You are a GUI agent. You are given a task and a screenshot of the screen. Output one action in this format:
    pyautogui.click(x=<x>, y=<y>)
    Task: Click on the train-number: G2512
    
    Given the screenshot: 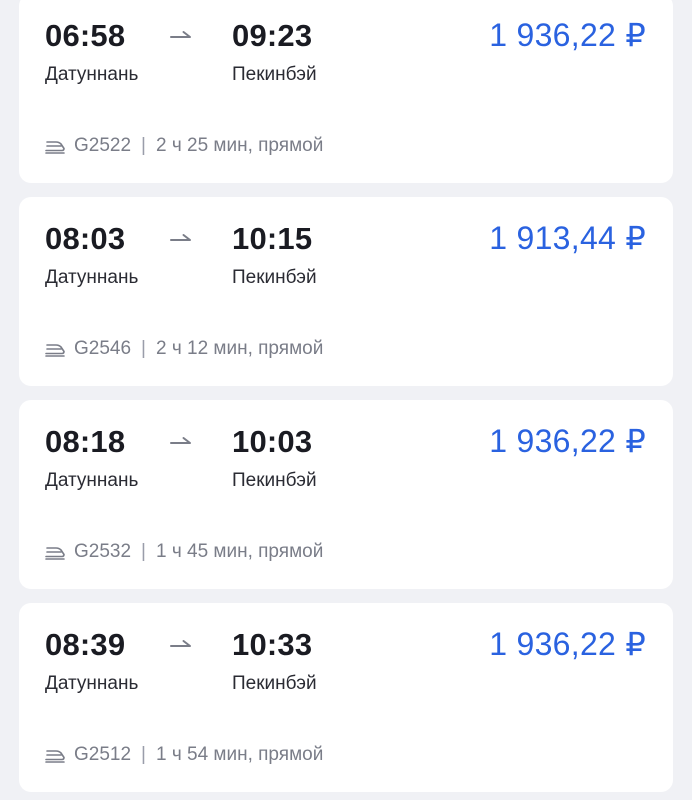 What is the action you would take?
    pyautogui.click(x=103, y=754)
    